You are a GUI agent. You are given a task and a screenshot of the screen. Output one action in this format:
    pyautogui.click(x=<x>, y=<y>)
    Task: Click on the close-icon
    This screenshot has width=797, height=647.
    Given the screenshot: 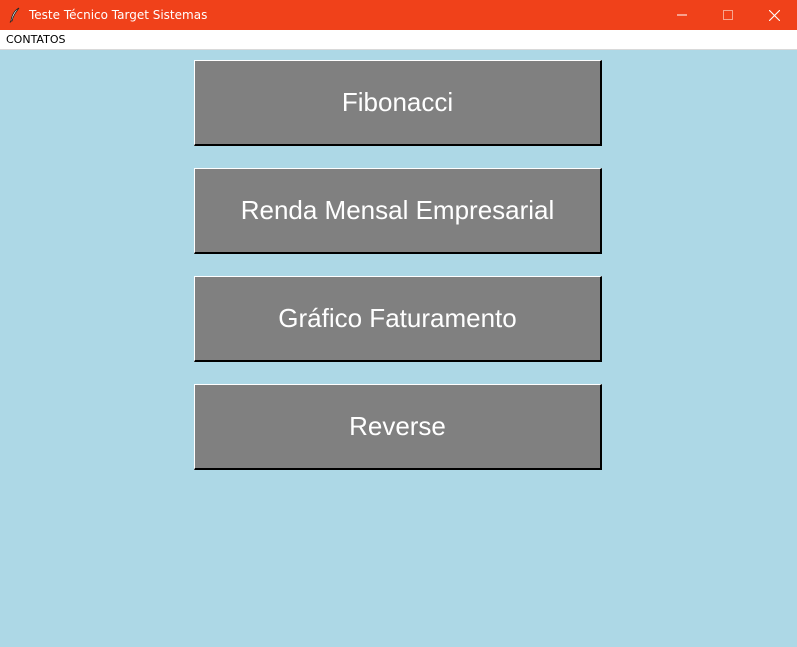 What is the action you would take?
    pyautogui.click(x=774, y=15)
    